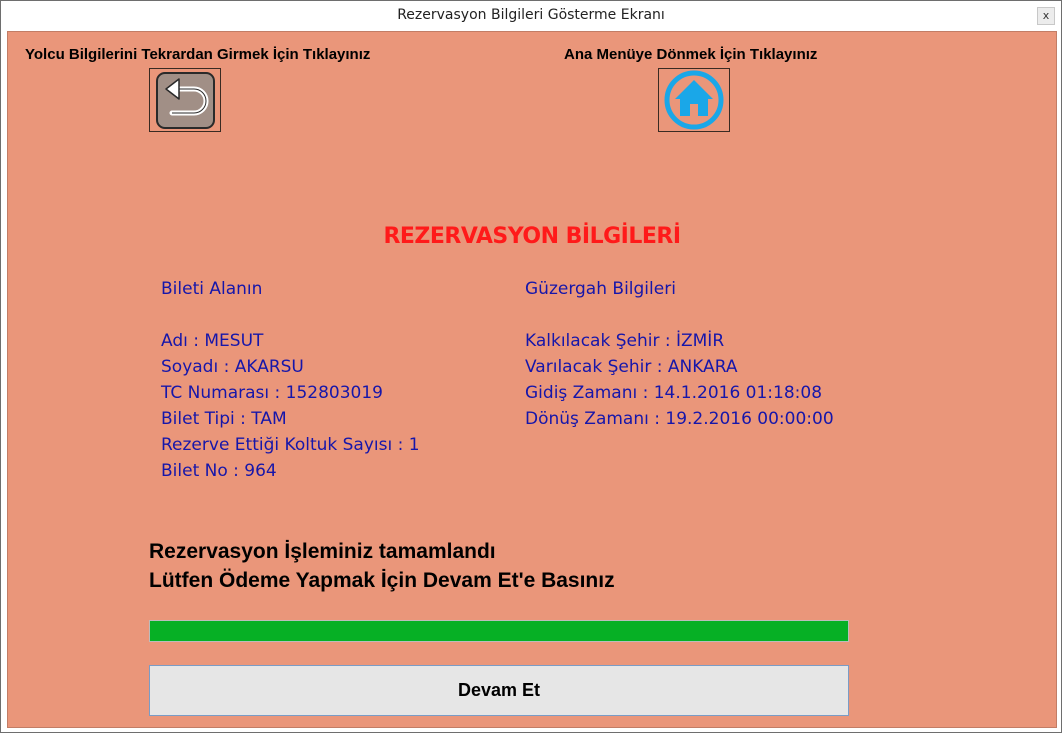 The image size is (1062, 733). What do you see at coordinates (290, 445) in the screenshot?
I see `reserved-seat-count: Rezerve Ettiği Koltuk Sayısı : 1` at bounding box center [290, 445].